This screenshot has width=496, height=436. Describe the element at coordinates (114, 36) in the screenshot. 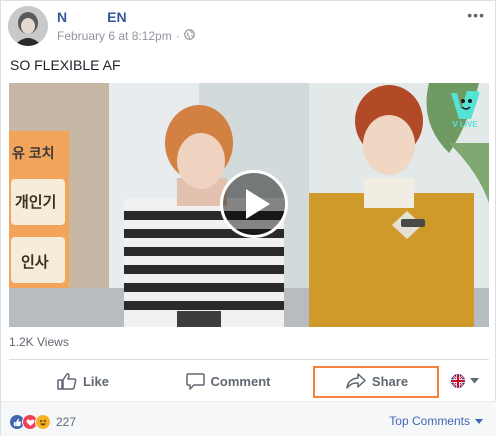

I see `timestamp: February 6 at 8:12pm` at that location.